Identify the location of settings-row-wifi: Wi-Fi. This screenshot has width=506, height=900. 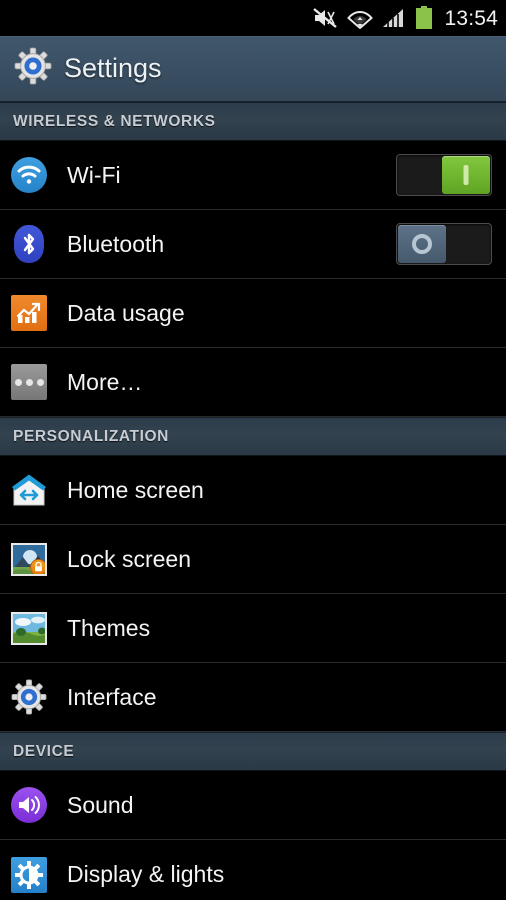
(253, 175).